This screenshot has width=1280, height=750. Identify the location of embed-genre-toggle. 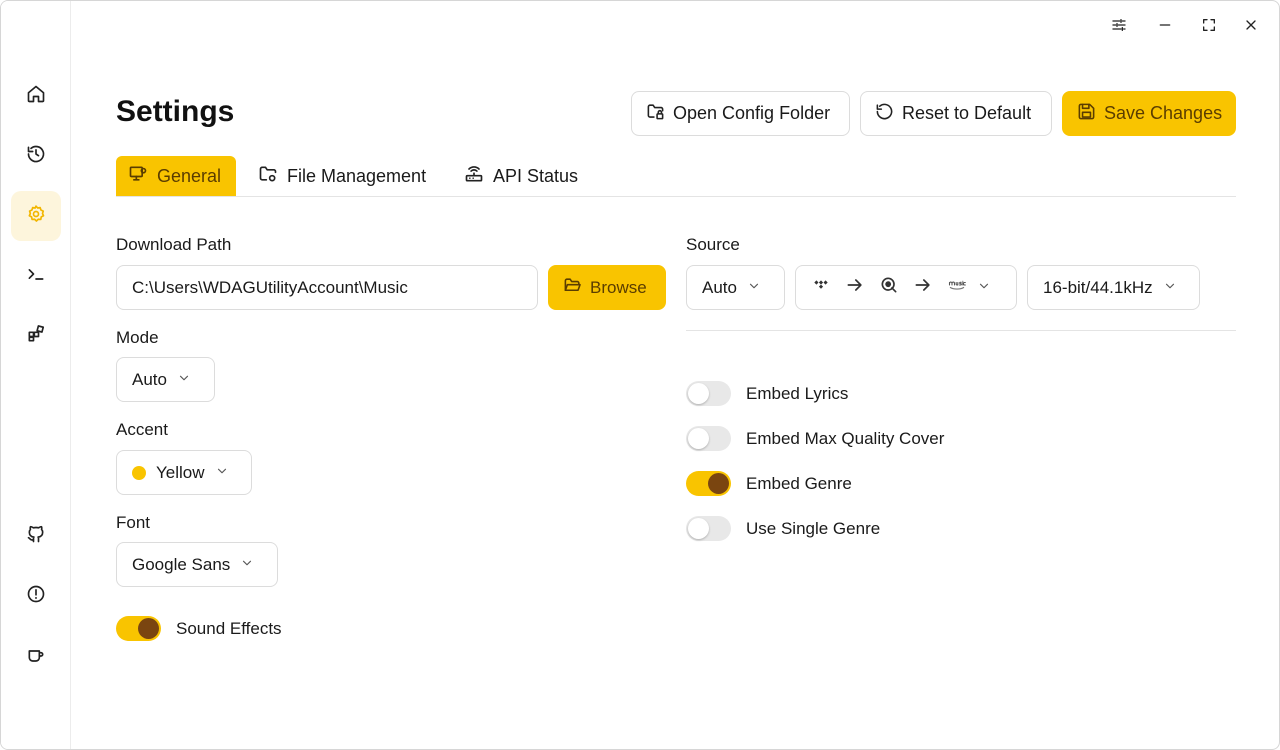
(708, 483).